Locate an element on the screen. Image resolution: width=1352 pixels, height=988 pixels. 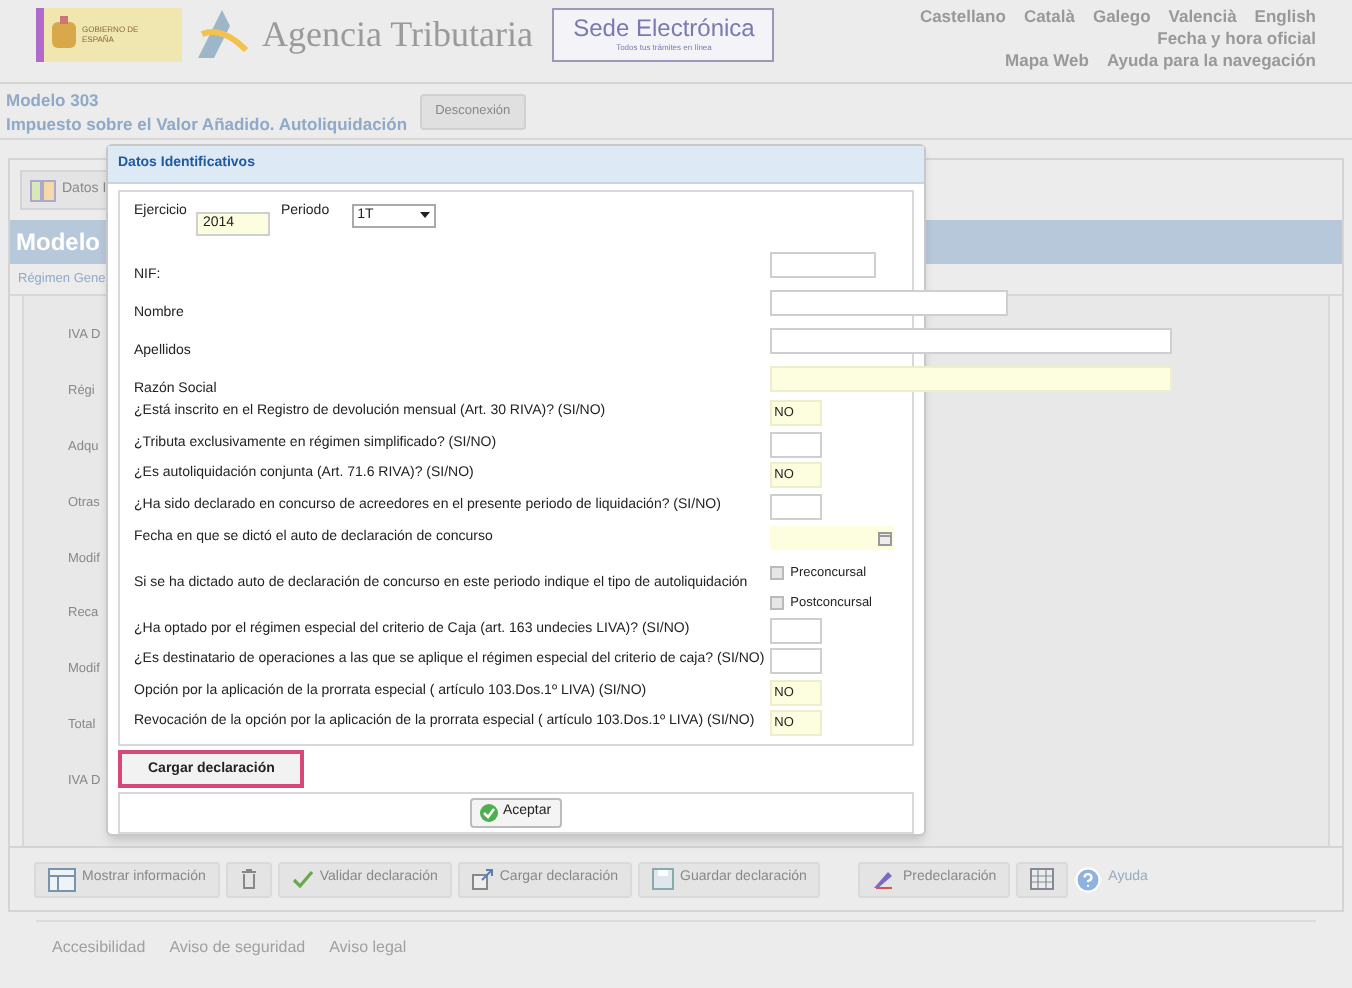
language-link: Galego is located at coordinates (1121, 17).